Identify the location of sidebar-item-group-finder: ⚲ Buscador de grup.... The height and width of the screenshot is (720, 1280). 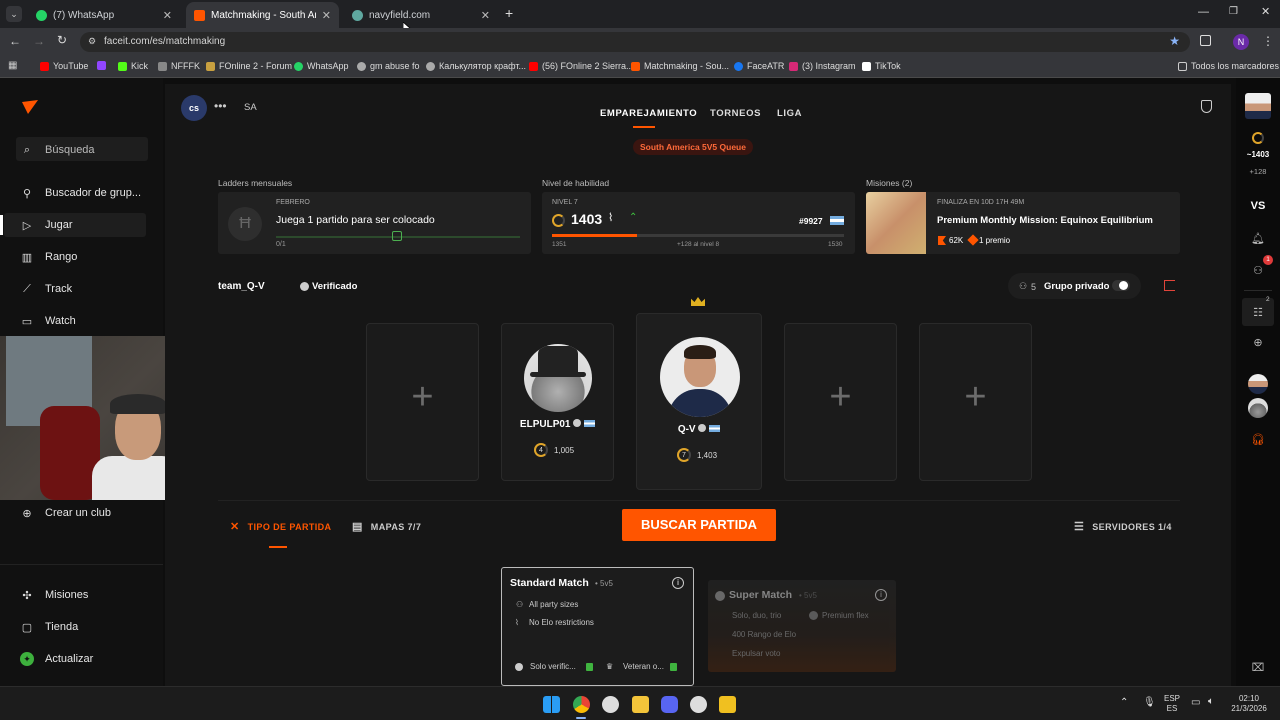
(80, 193).